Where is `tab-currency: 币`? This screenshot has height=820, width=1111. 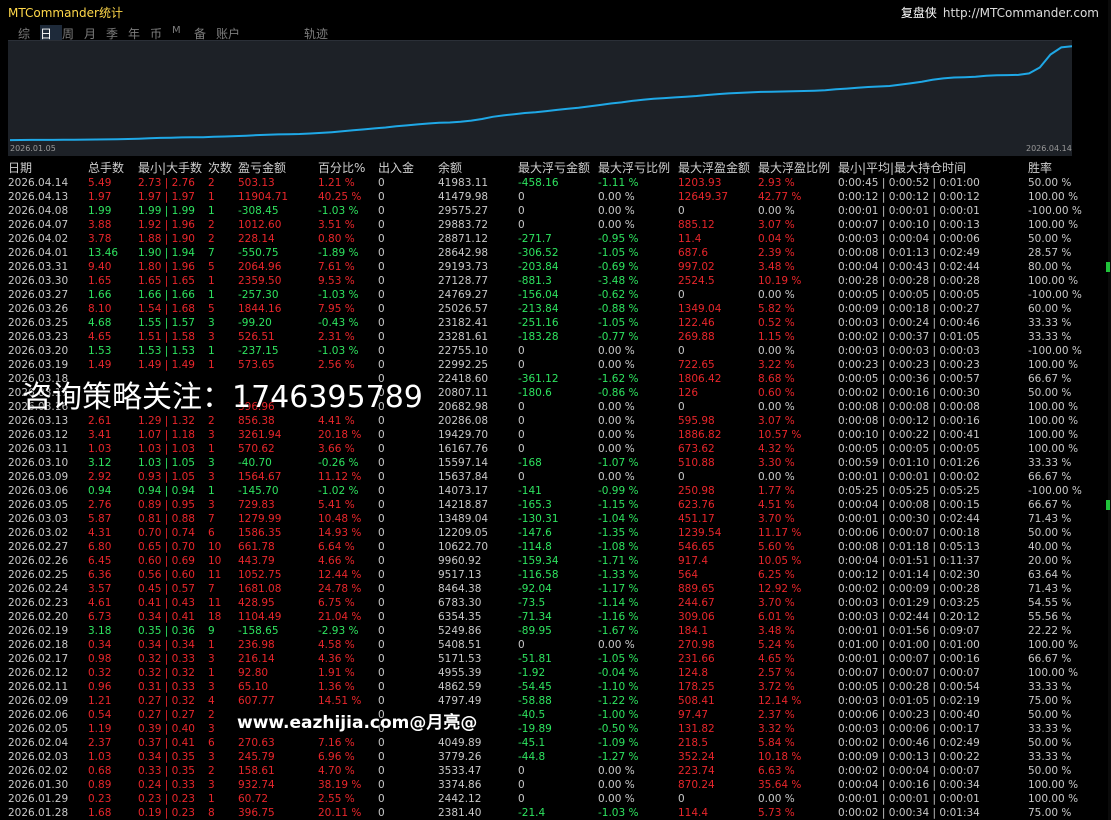
tab-currency: 币 is located at coordinates (161, 33).